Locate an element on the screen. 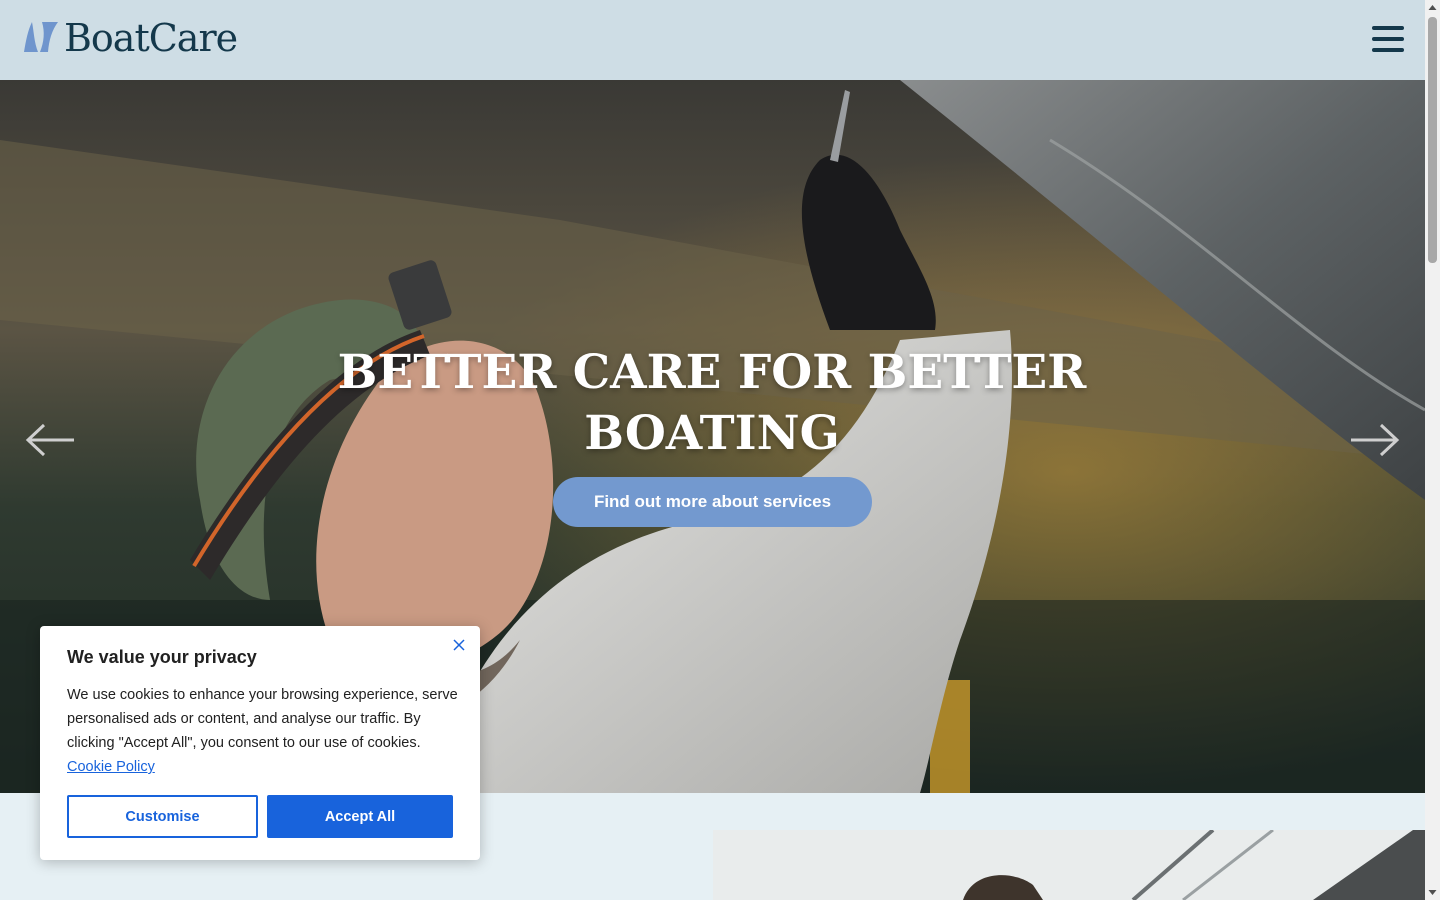 The height and width of the screenshot is (900, 1440). arrow-left-icon is located at coordinates (50, 440).